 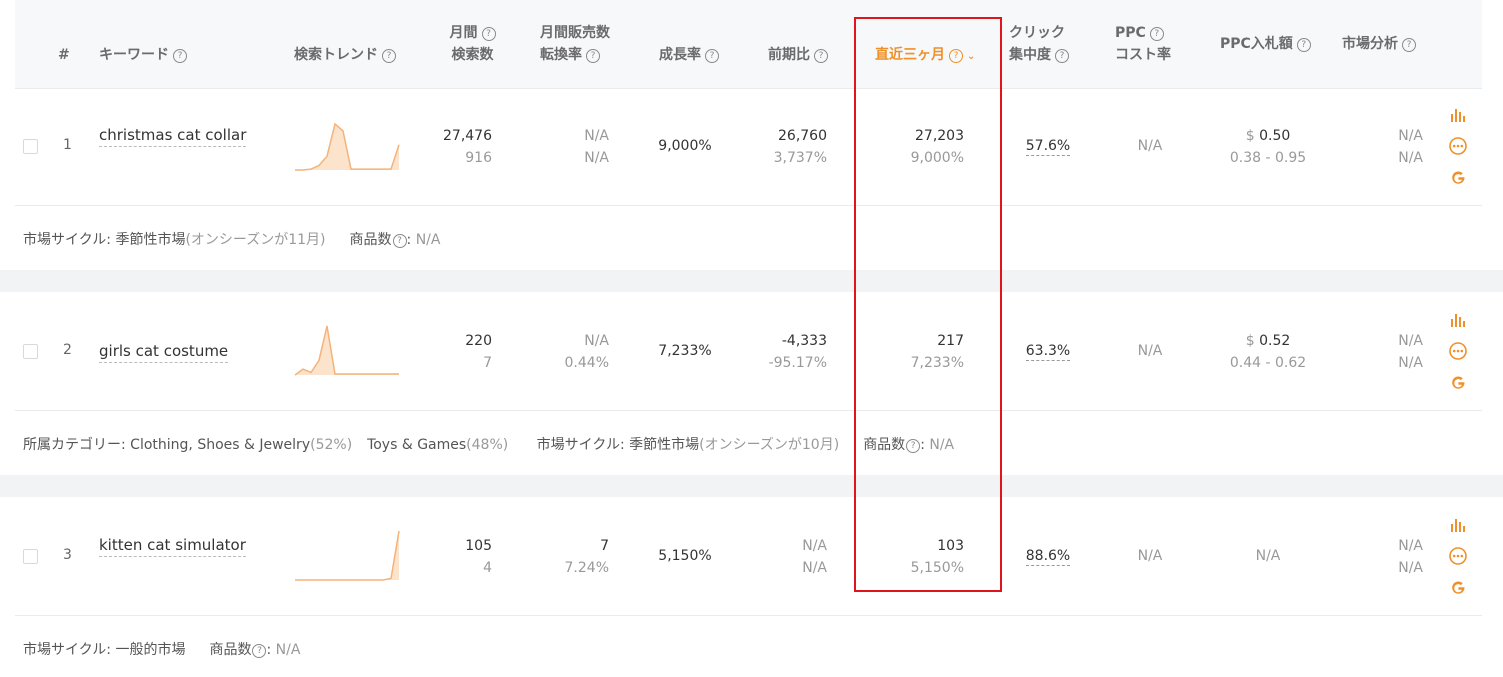 I want to click on col-click-header: クリック 集中度?, so click(x=1039, y=44).